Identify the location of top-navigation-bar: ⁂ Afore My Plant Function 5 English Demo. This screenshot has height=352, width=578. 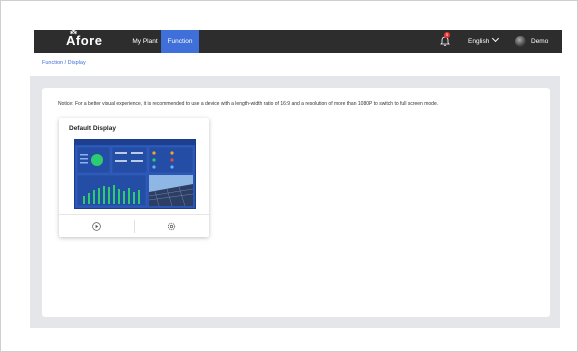
(298, 41).